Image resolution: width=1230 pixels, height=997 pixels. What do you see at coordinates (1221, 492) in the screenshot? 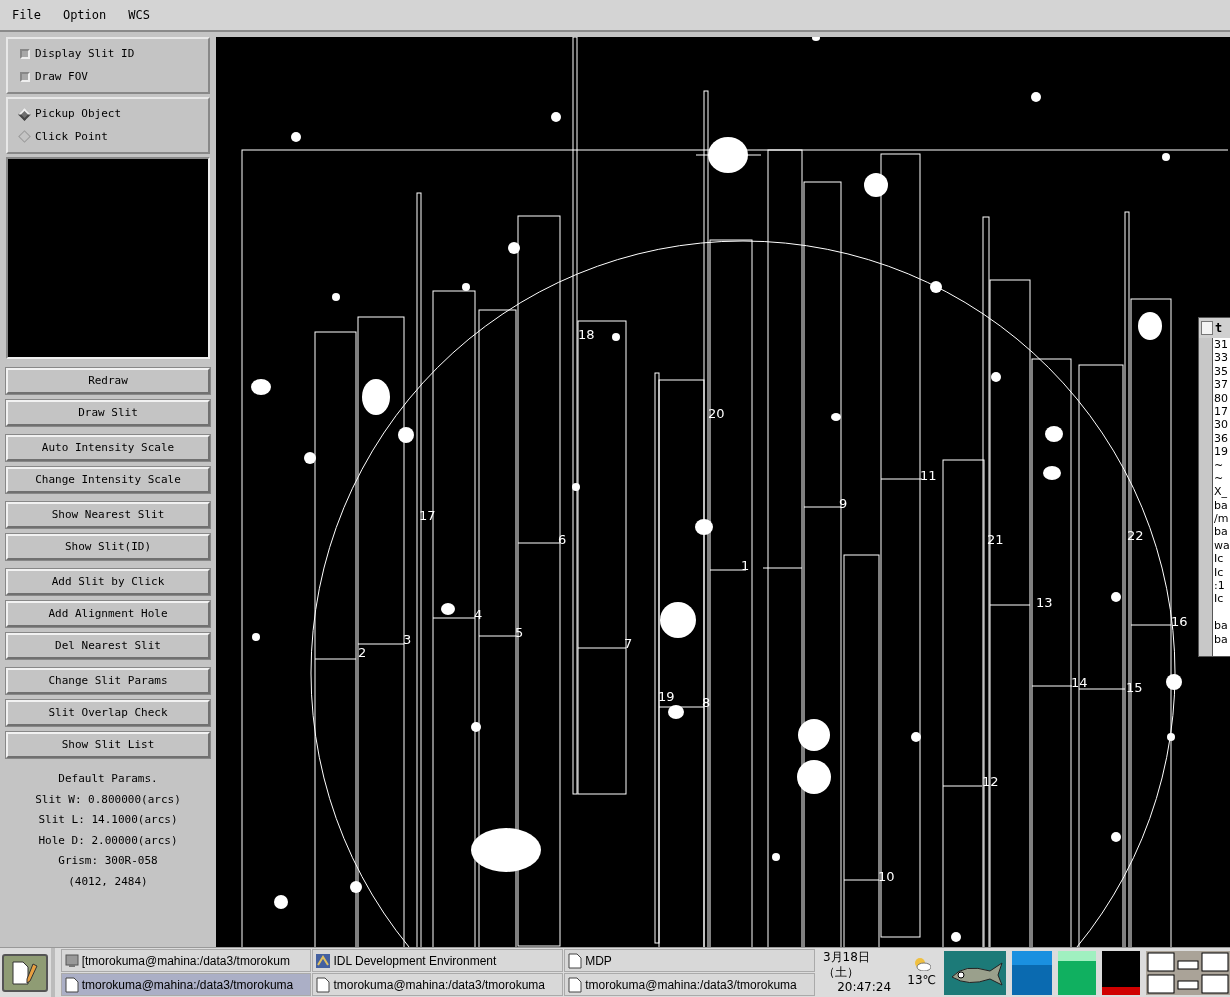
I see `terminal-line: X_` at bounding box center [1221, 492].